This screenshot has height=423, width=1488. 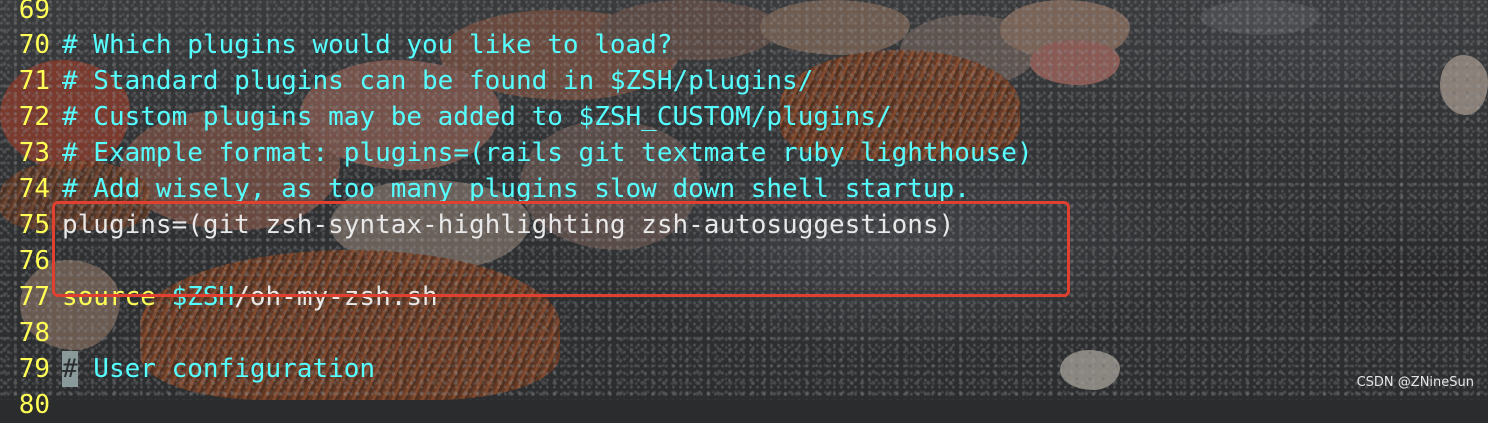 I want to click on line-number: 71, so click(x=34, y=81).